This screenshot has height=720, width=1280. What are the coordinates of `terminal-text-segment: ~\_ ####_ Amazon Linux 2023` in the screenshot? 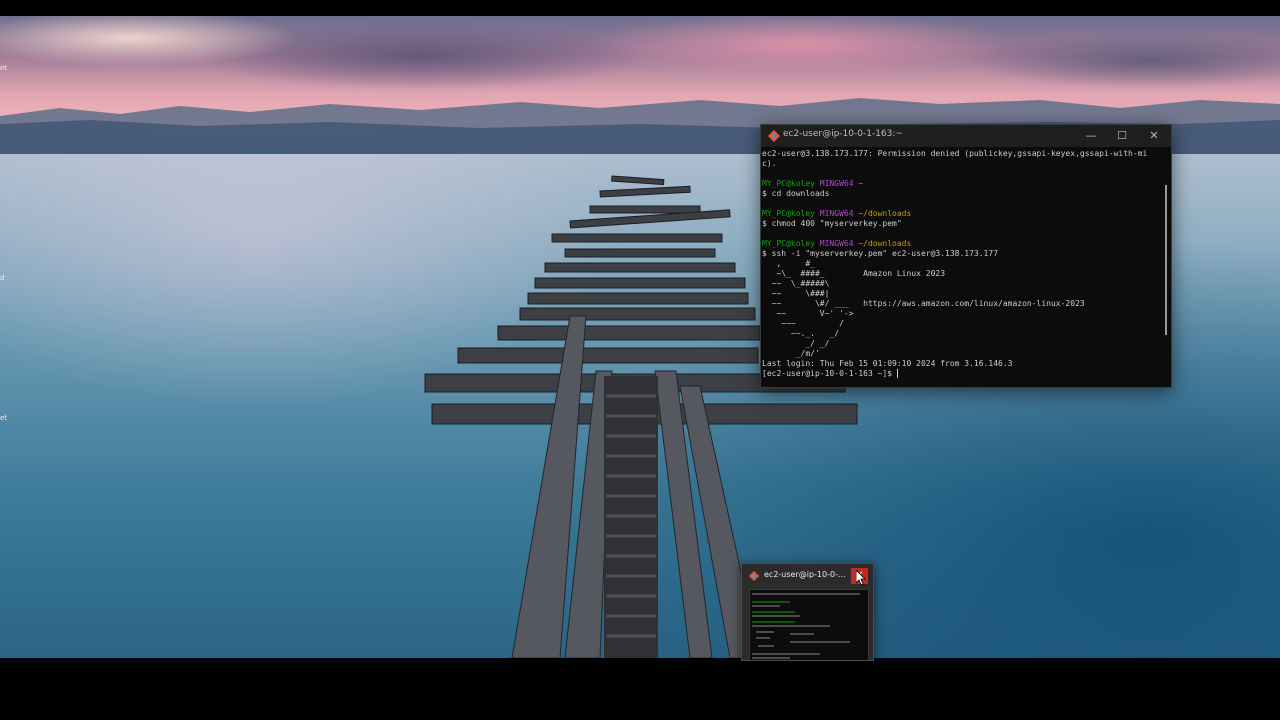 It's located at (854, 273).